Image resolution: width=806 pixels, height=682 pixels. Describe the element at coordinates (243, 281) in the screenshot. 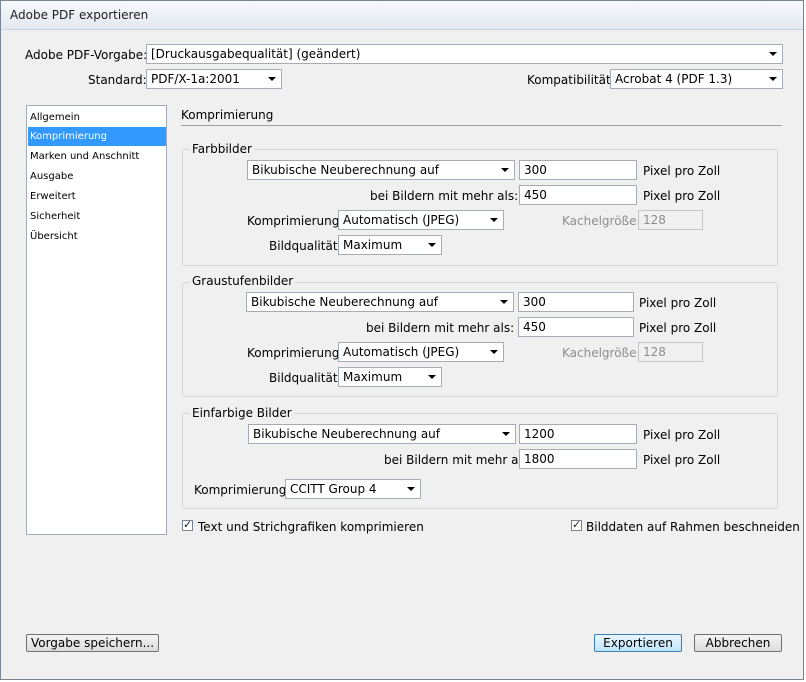

I see `gray-group-title: Graustufenbilder` at that location.